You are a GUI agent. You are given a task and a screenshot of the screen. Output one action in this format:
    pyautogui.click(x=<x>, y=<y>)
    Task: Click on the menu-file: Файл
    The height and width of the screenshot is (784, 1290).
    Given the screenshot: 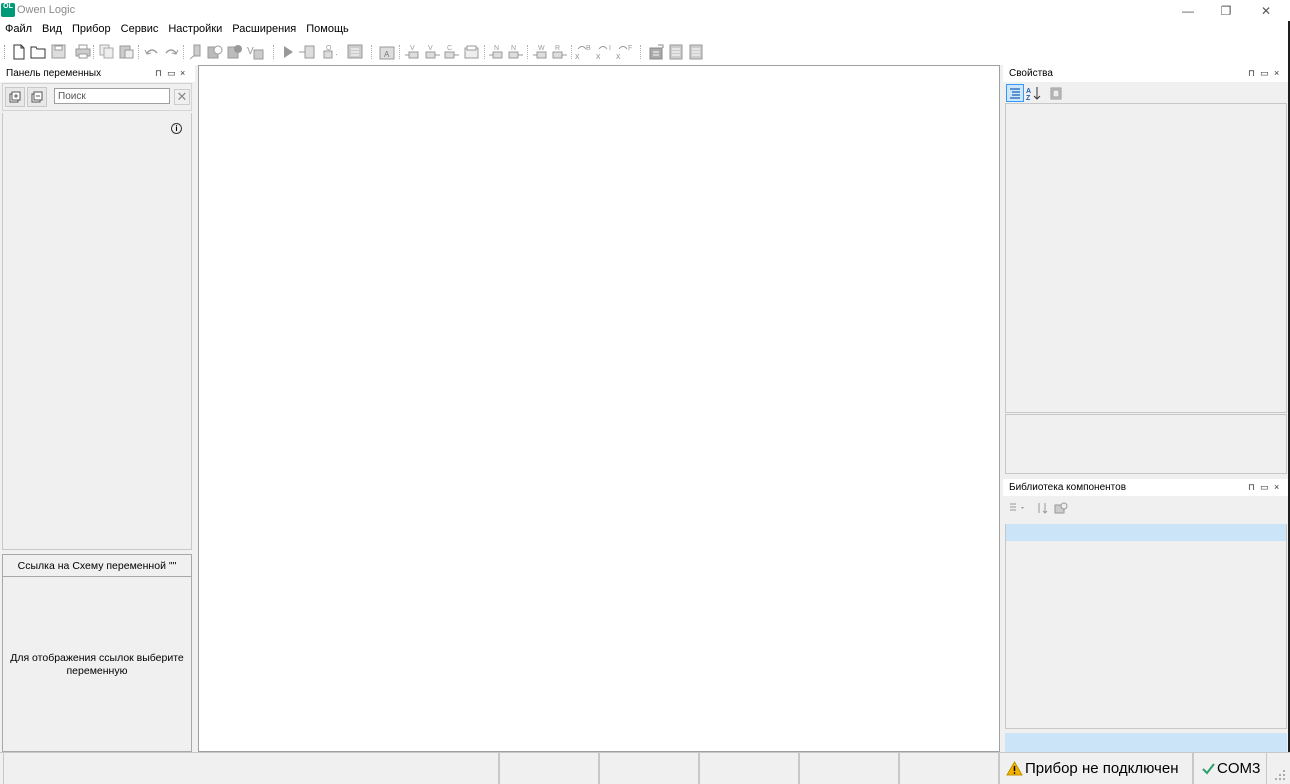 What is the action you would take?
    pyautogui.click(x=18, y=30)
    